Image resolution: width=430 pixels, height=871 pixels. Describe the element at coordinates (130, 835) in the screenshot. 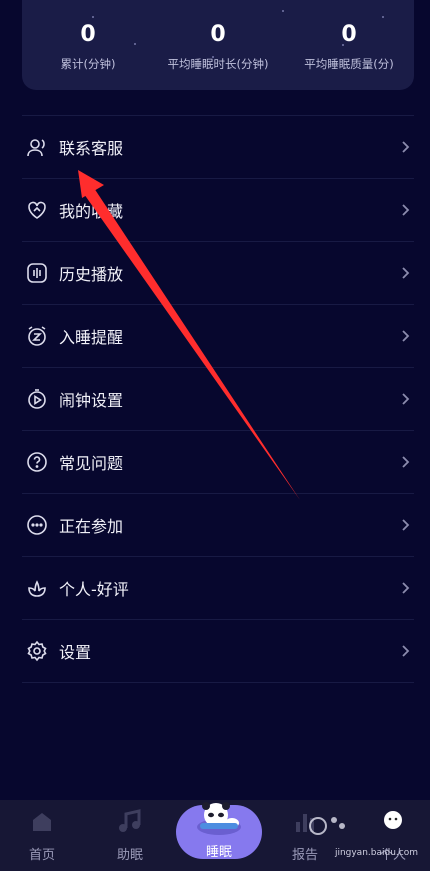

I see `tab-sleep-aid: 助眠` at that location.